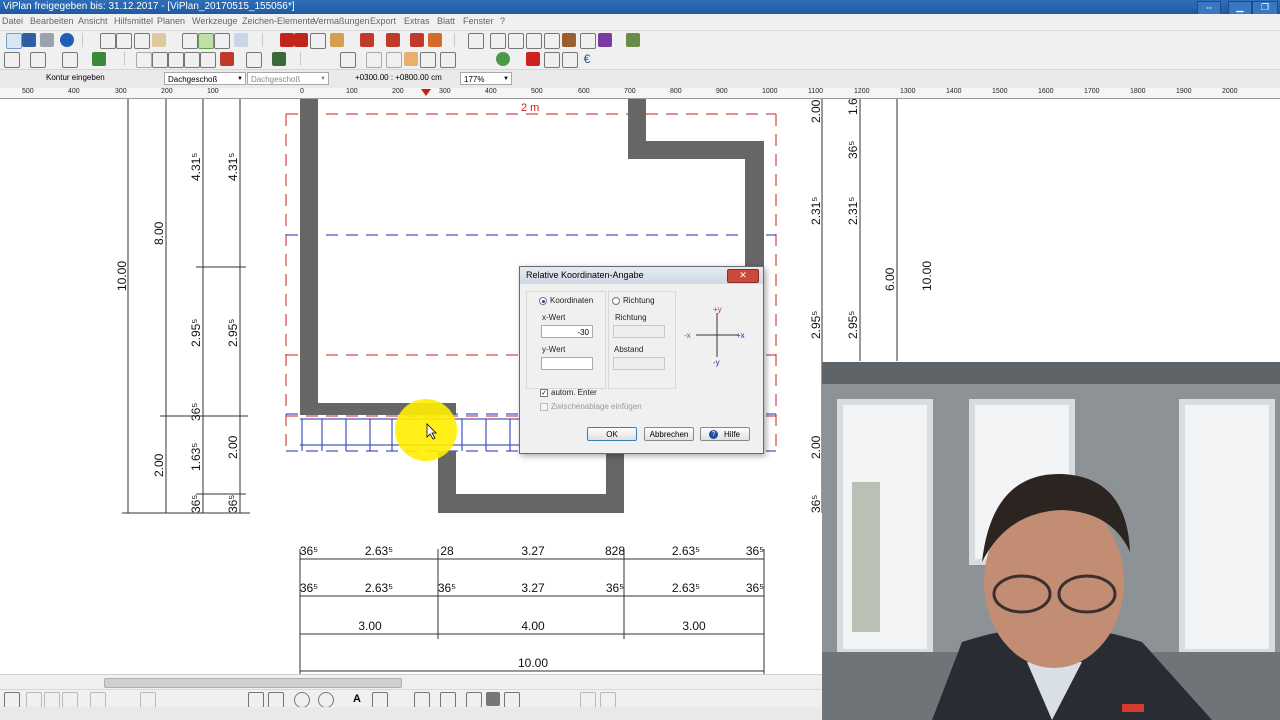 The height and width of the screenshot is (720, 1280). I want to click on cross-icon, so click(533, 59).